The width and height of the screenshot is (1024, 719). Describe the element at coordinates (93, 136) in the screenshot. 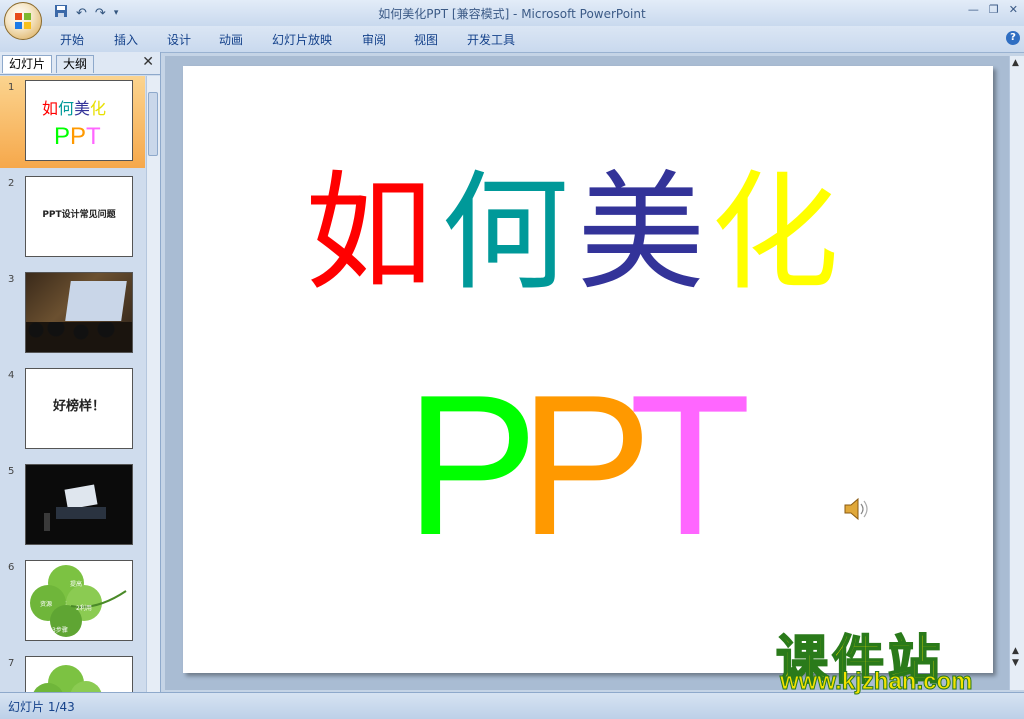

I see `thumb-char: T` at that location.